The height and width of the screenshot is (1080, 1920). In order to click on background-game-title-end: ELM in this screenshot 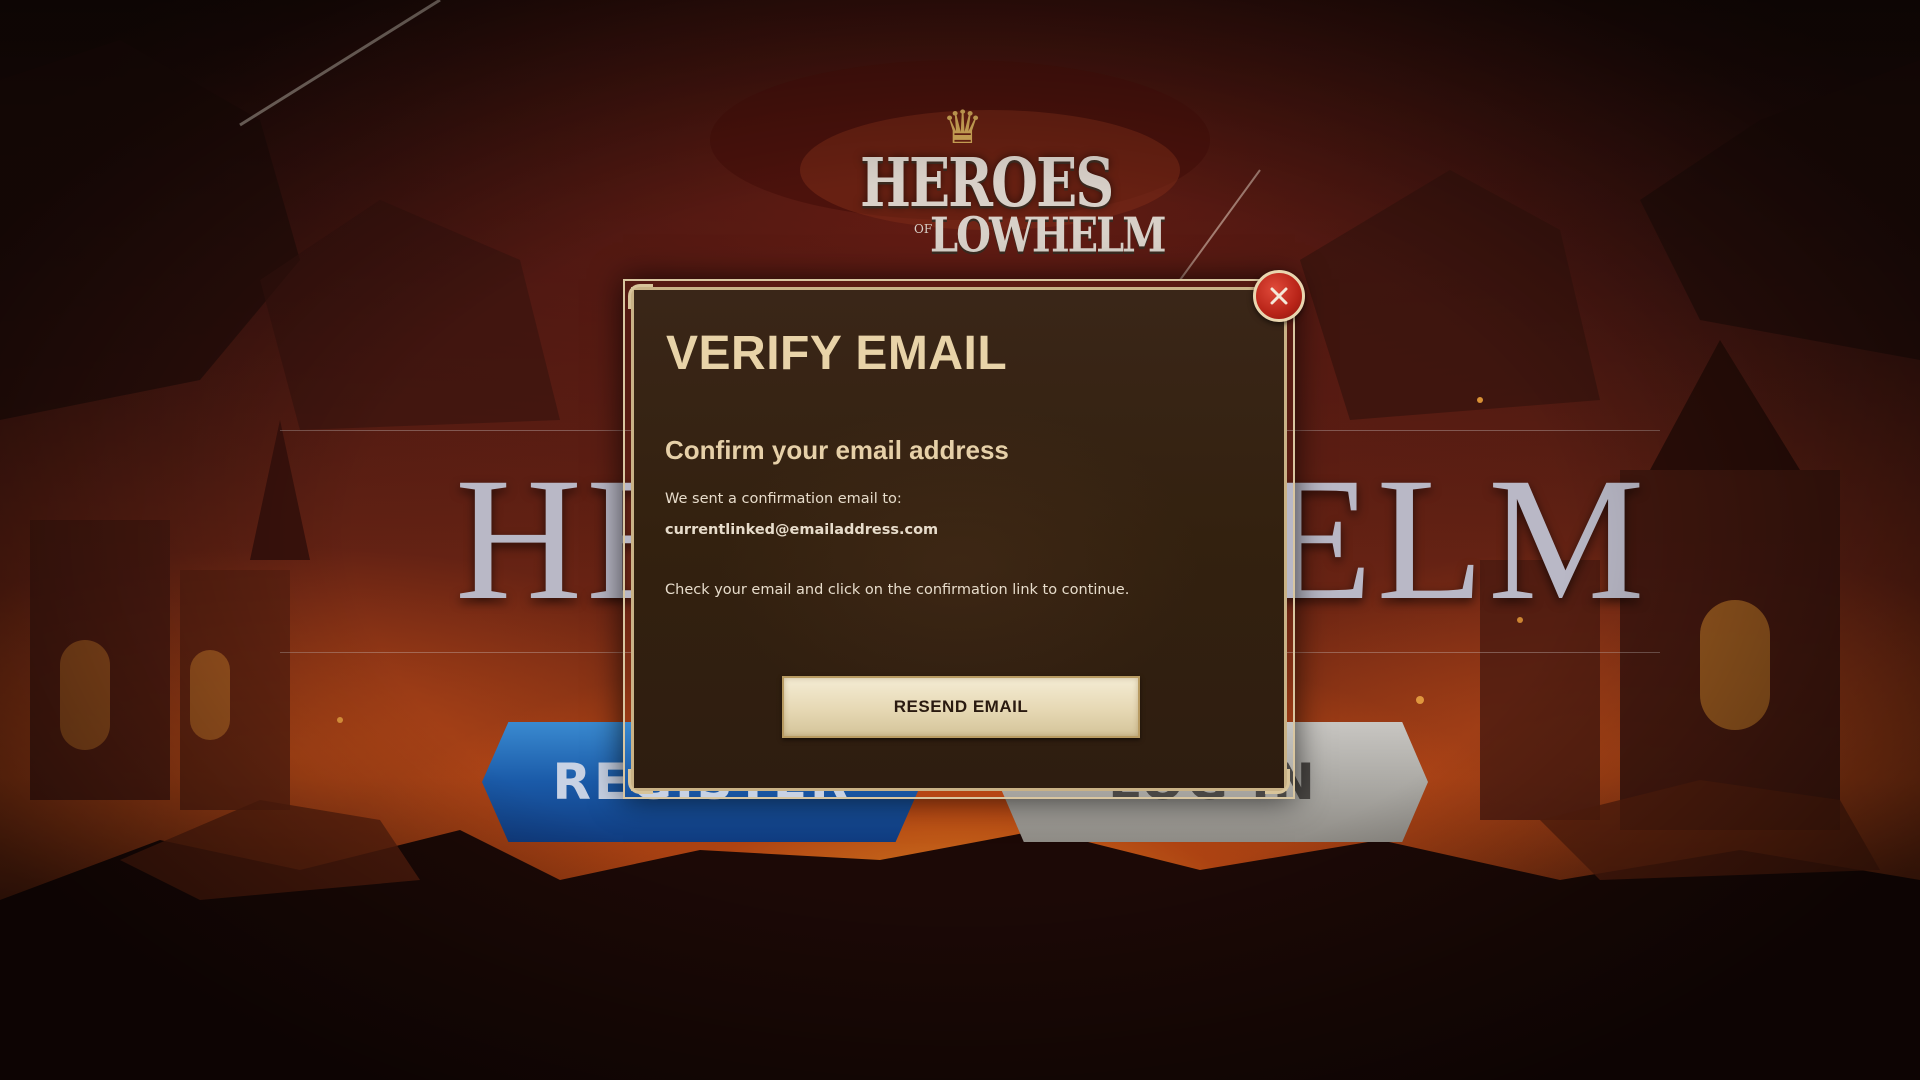, I will do `click(1457, 539)`.